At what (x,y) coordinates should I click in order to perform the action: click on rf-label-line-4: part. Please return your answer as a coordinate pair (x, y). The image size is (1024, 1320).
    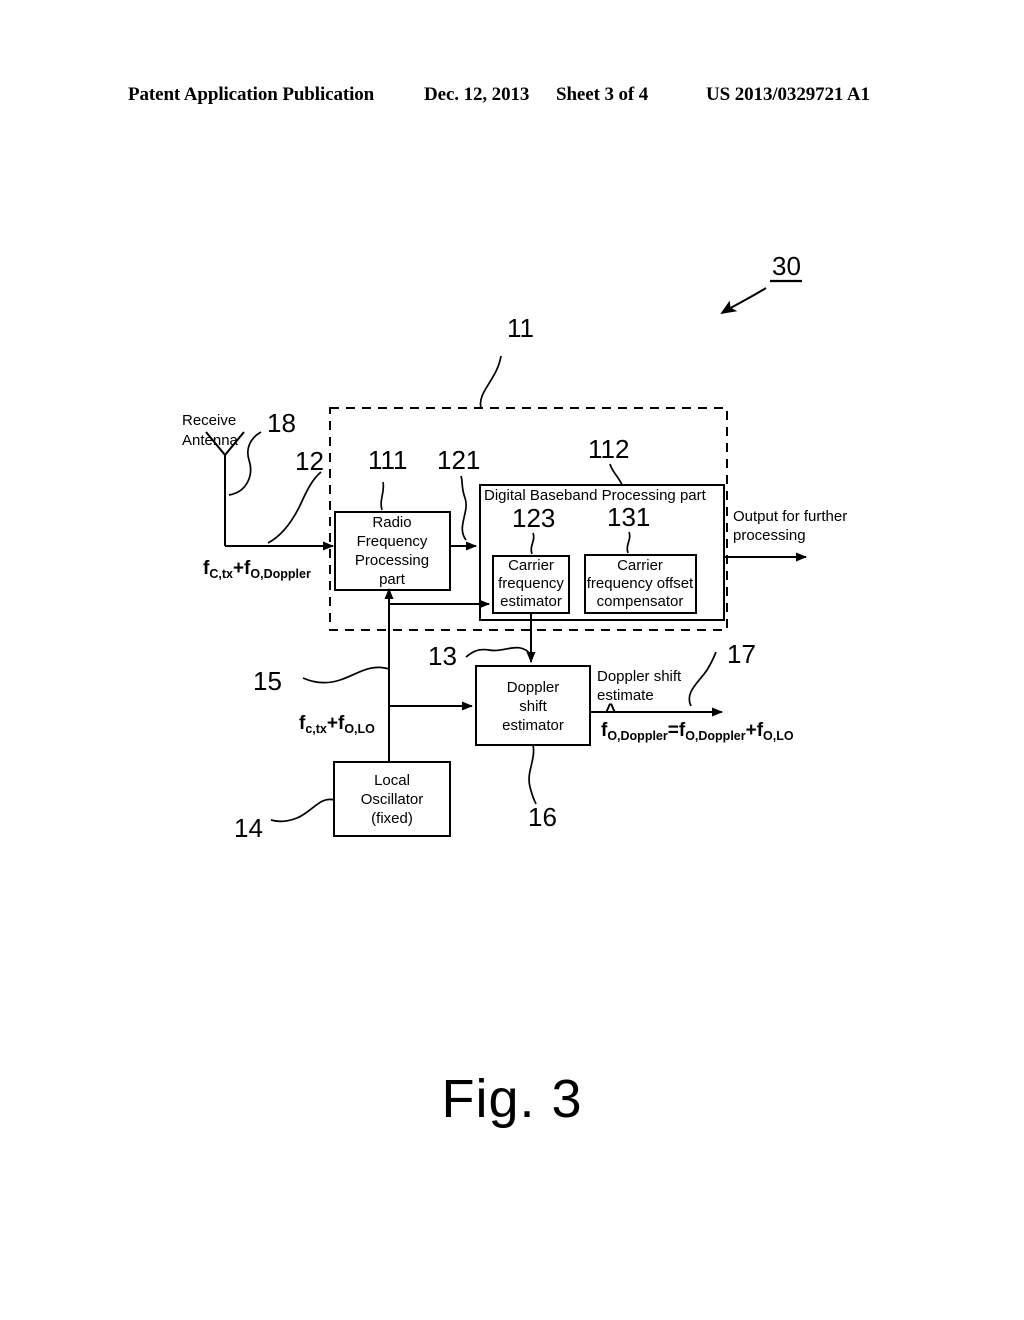
    Looking at the image, I should click on (392, 579).